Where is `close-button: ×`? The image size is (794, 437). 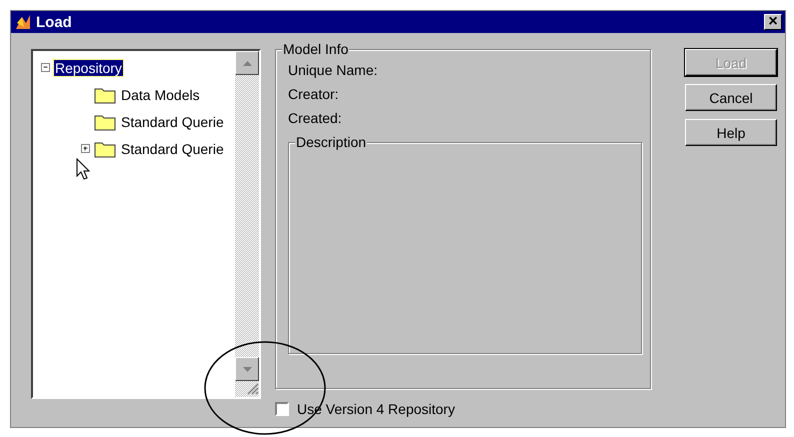 close-button: × is located at coordinates (773, 22).